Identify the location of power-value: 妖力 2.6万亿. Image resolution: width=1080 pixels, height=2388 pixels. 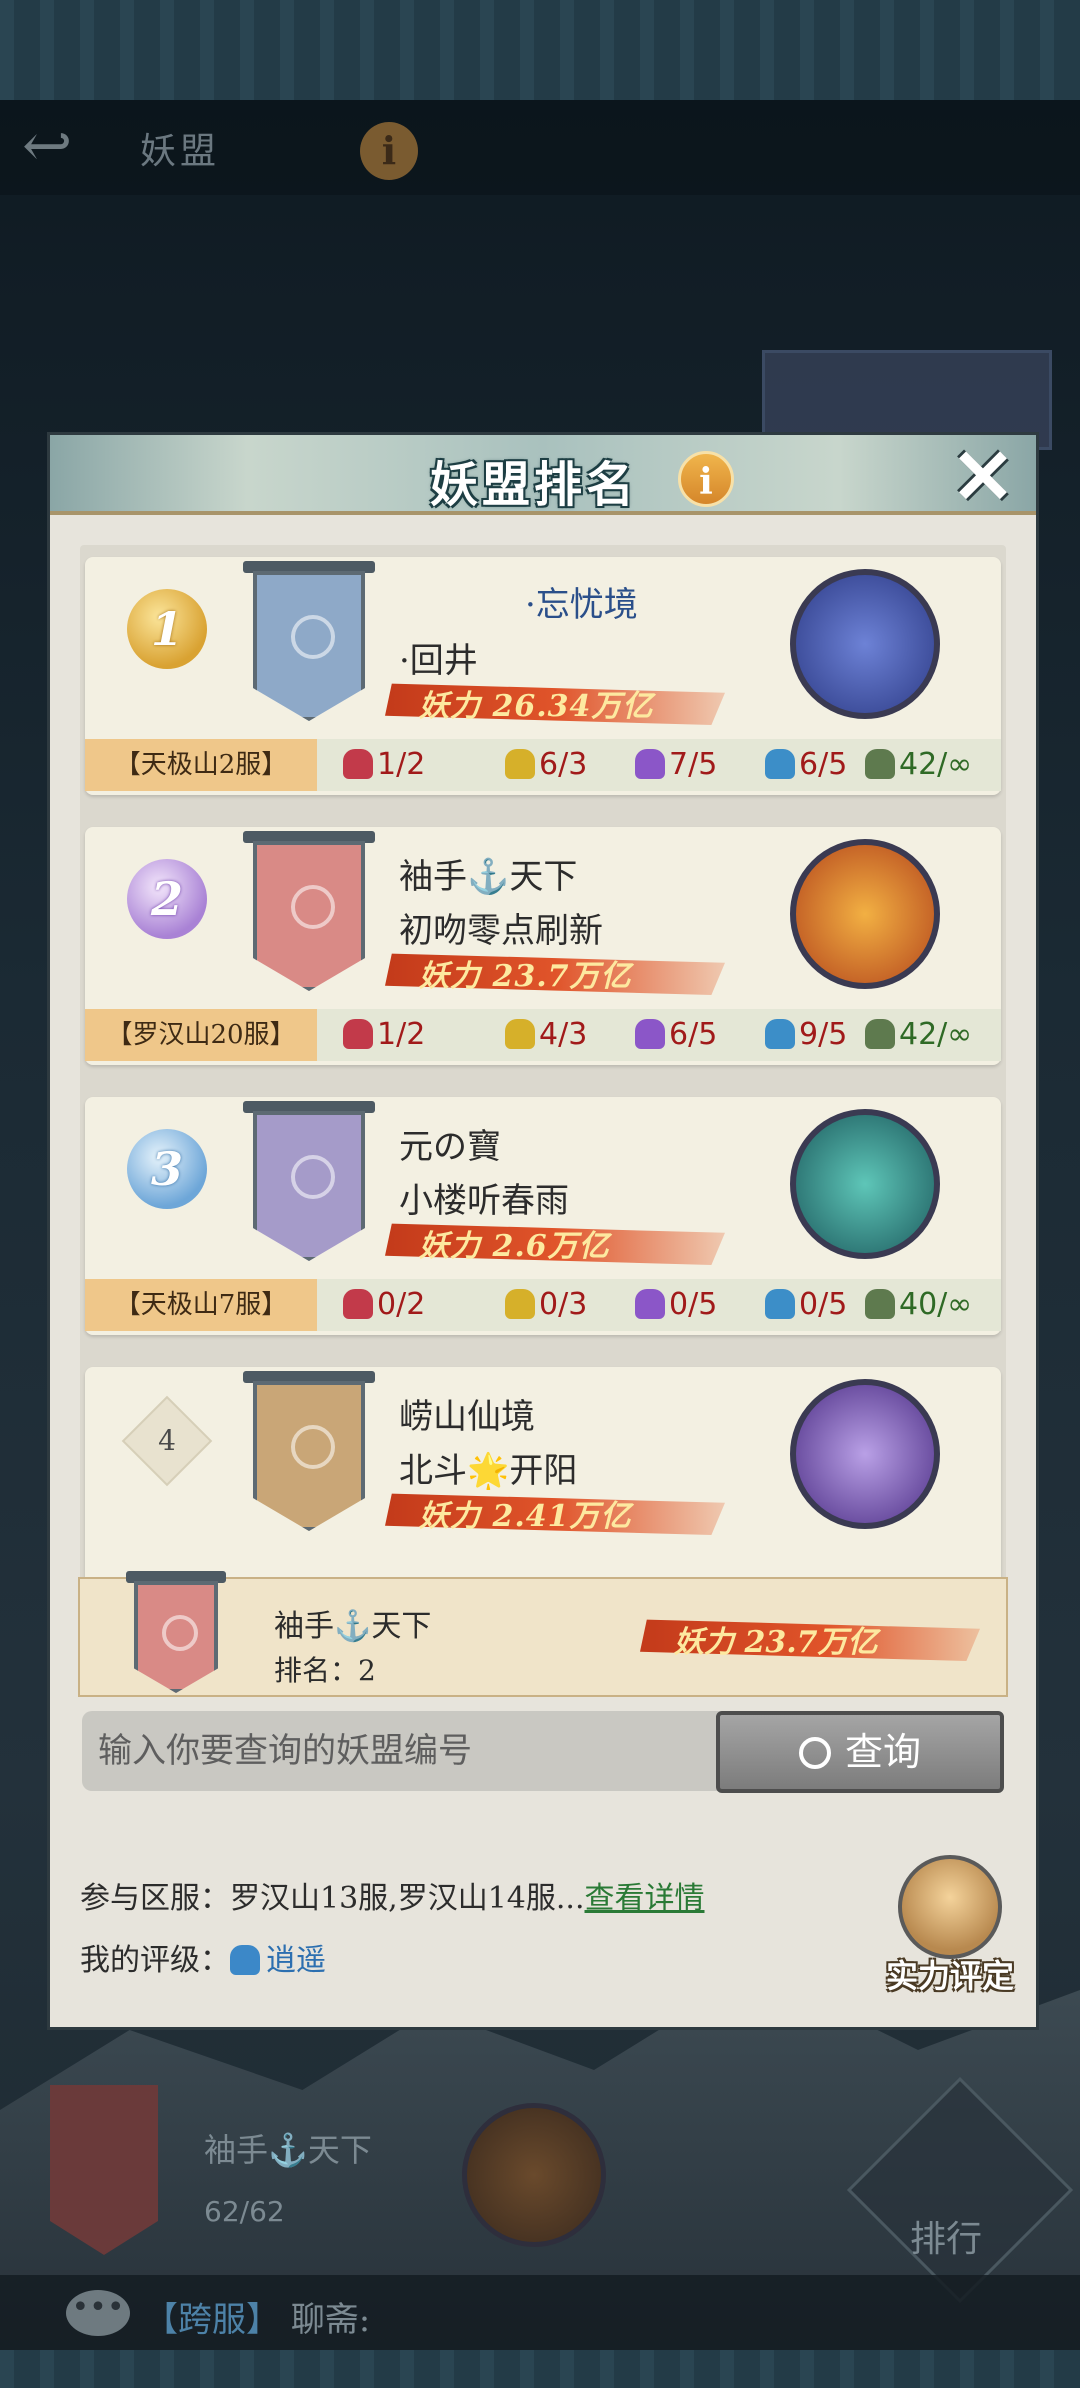
(514, 1246).